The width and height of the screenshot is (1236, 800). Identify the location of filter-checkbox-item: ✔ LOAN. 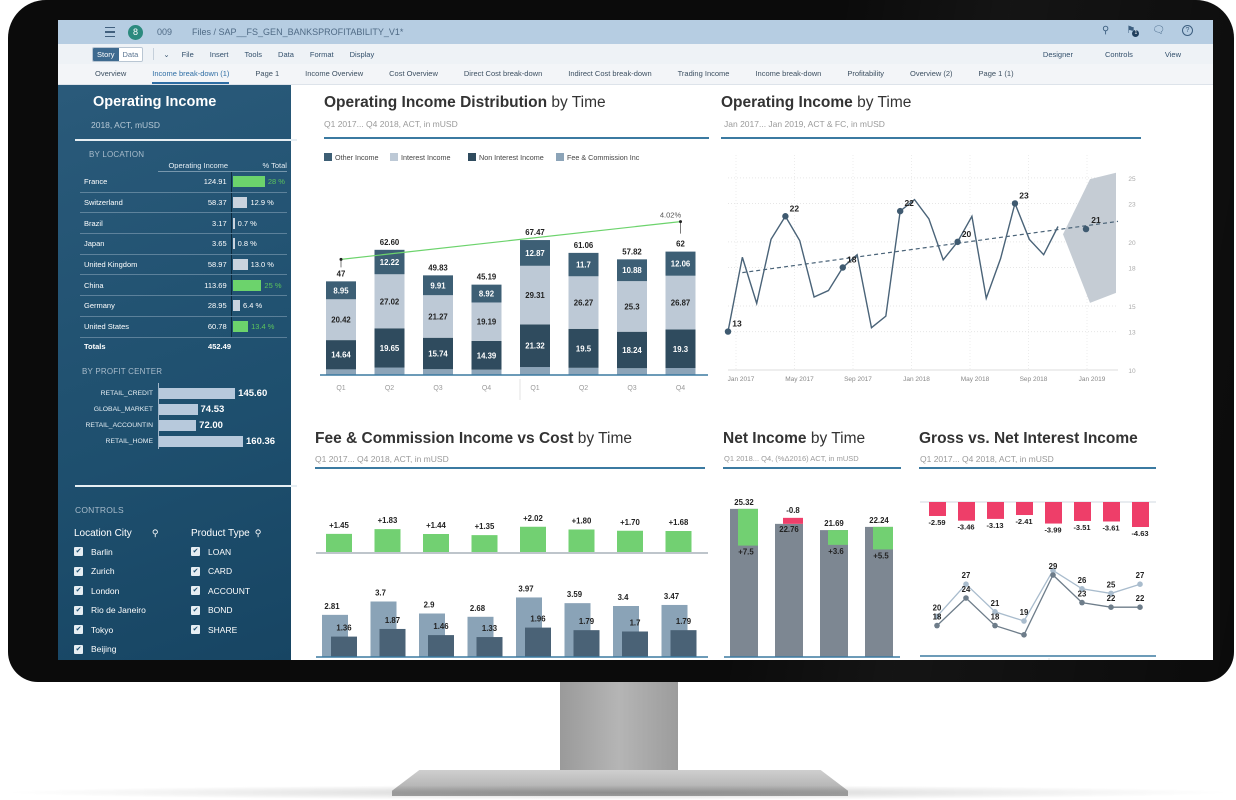
(226, 552).